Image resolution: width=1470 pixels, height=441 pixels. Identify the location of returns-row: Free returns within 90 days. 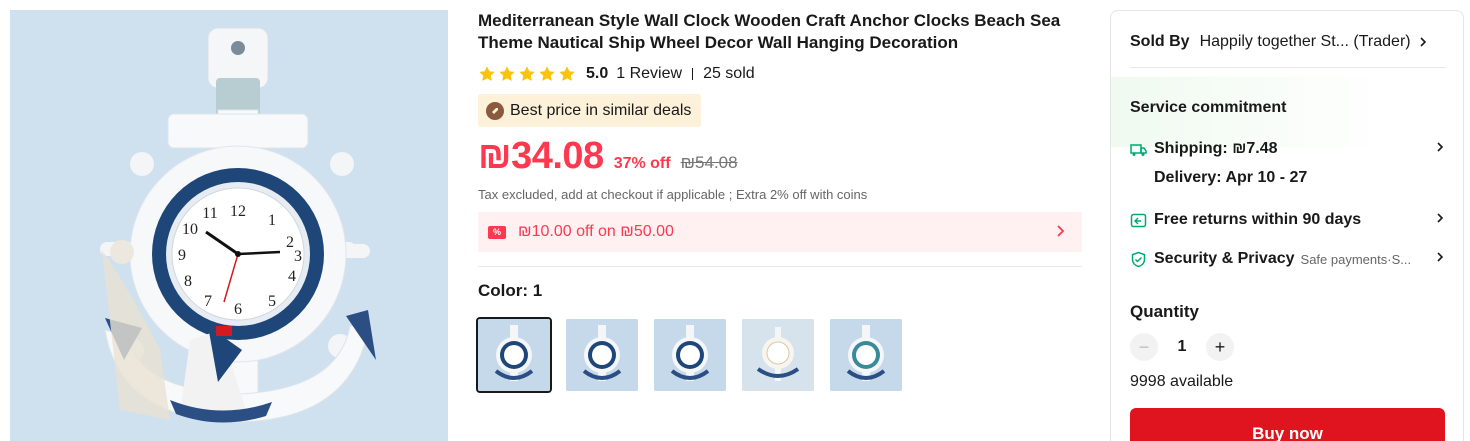
(1288, 220).